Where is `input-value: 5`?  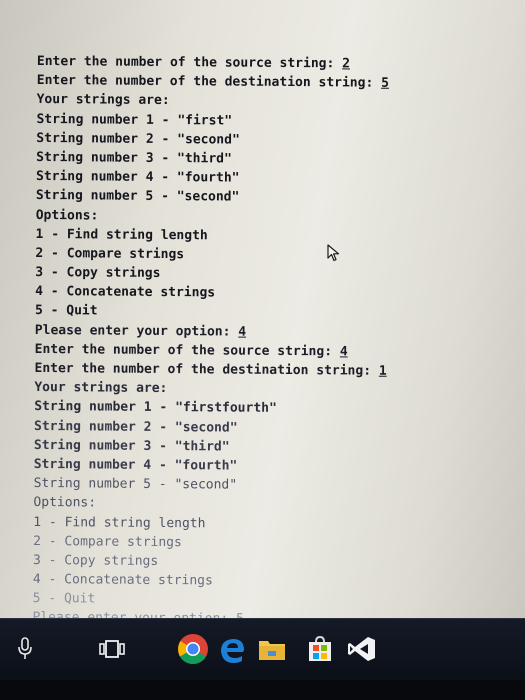 input-value: 5 is located at coordinates (385, 83).